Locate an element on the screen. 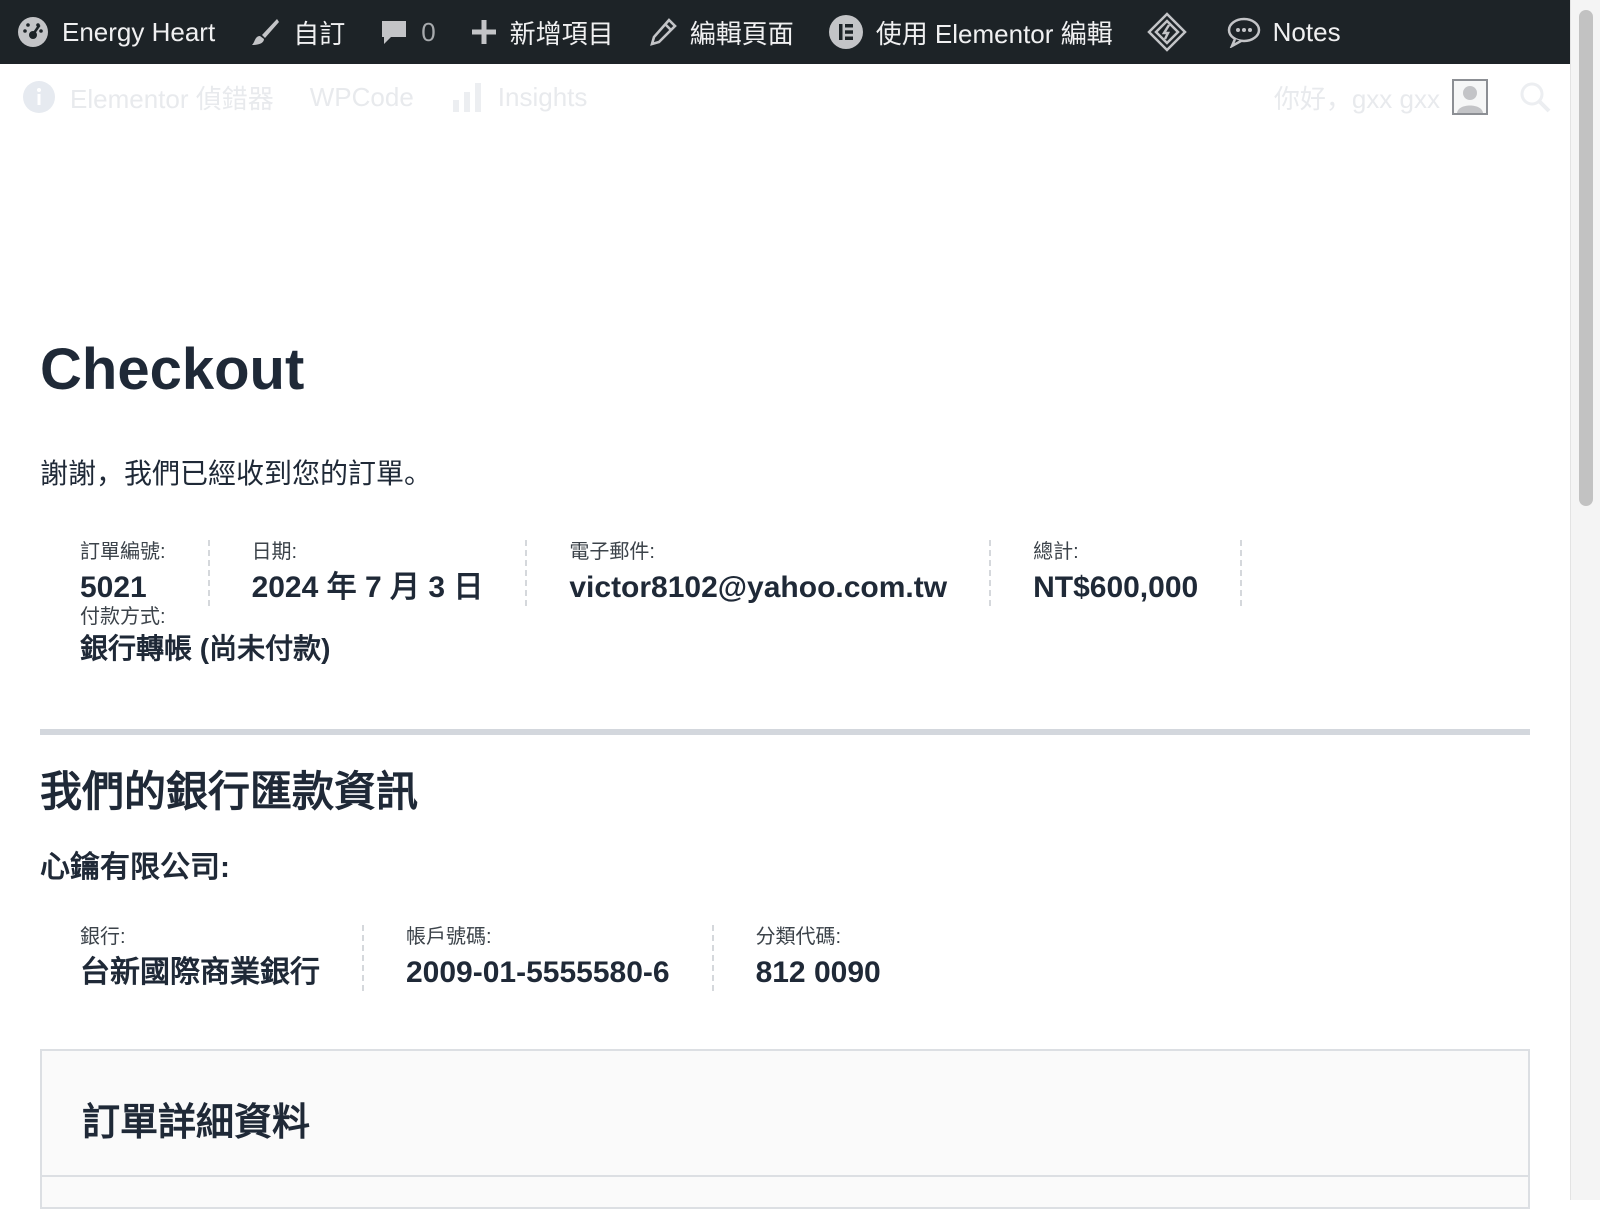 The height and width of the screenshot is (1209, 1600). new-content-menu: 新增項目 is located at coordinates (542, 32).